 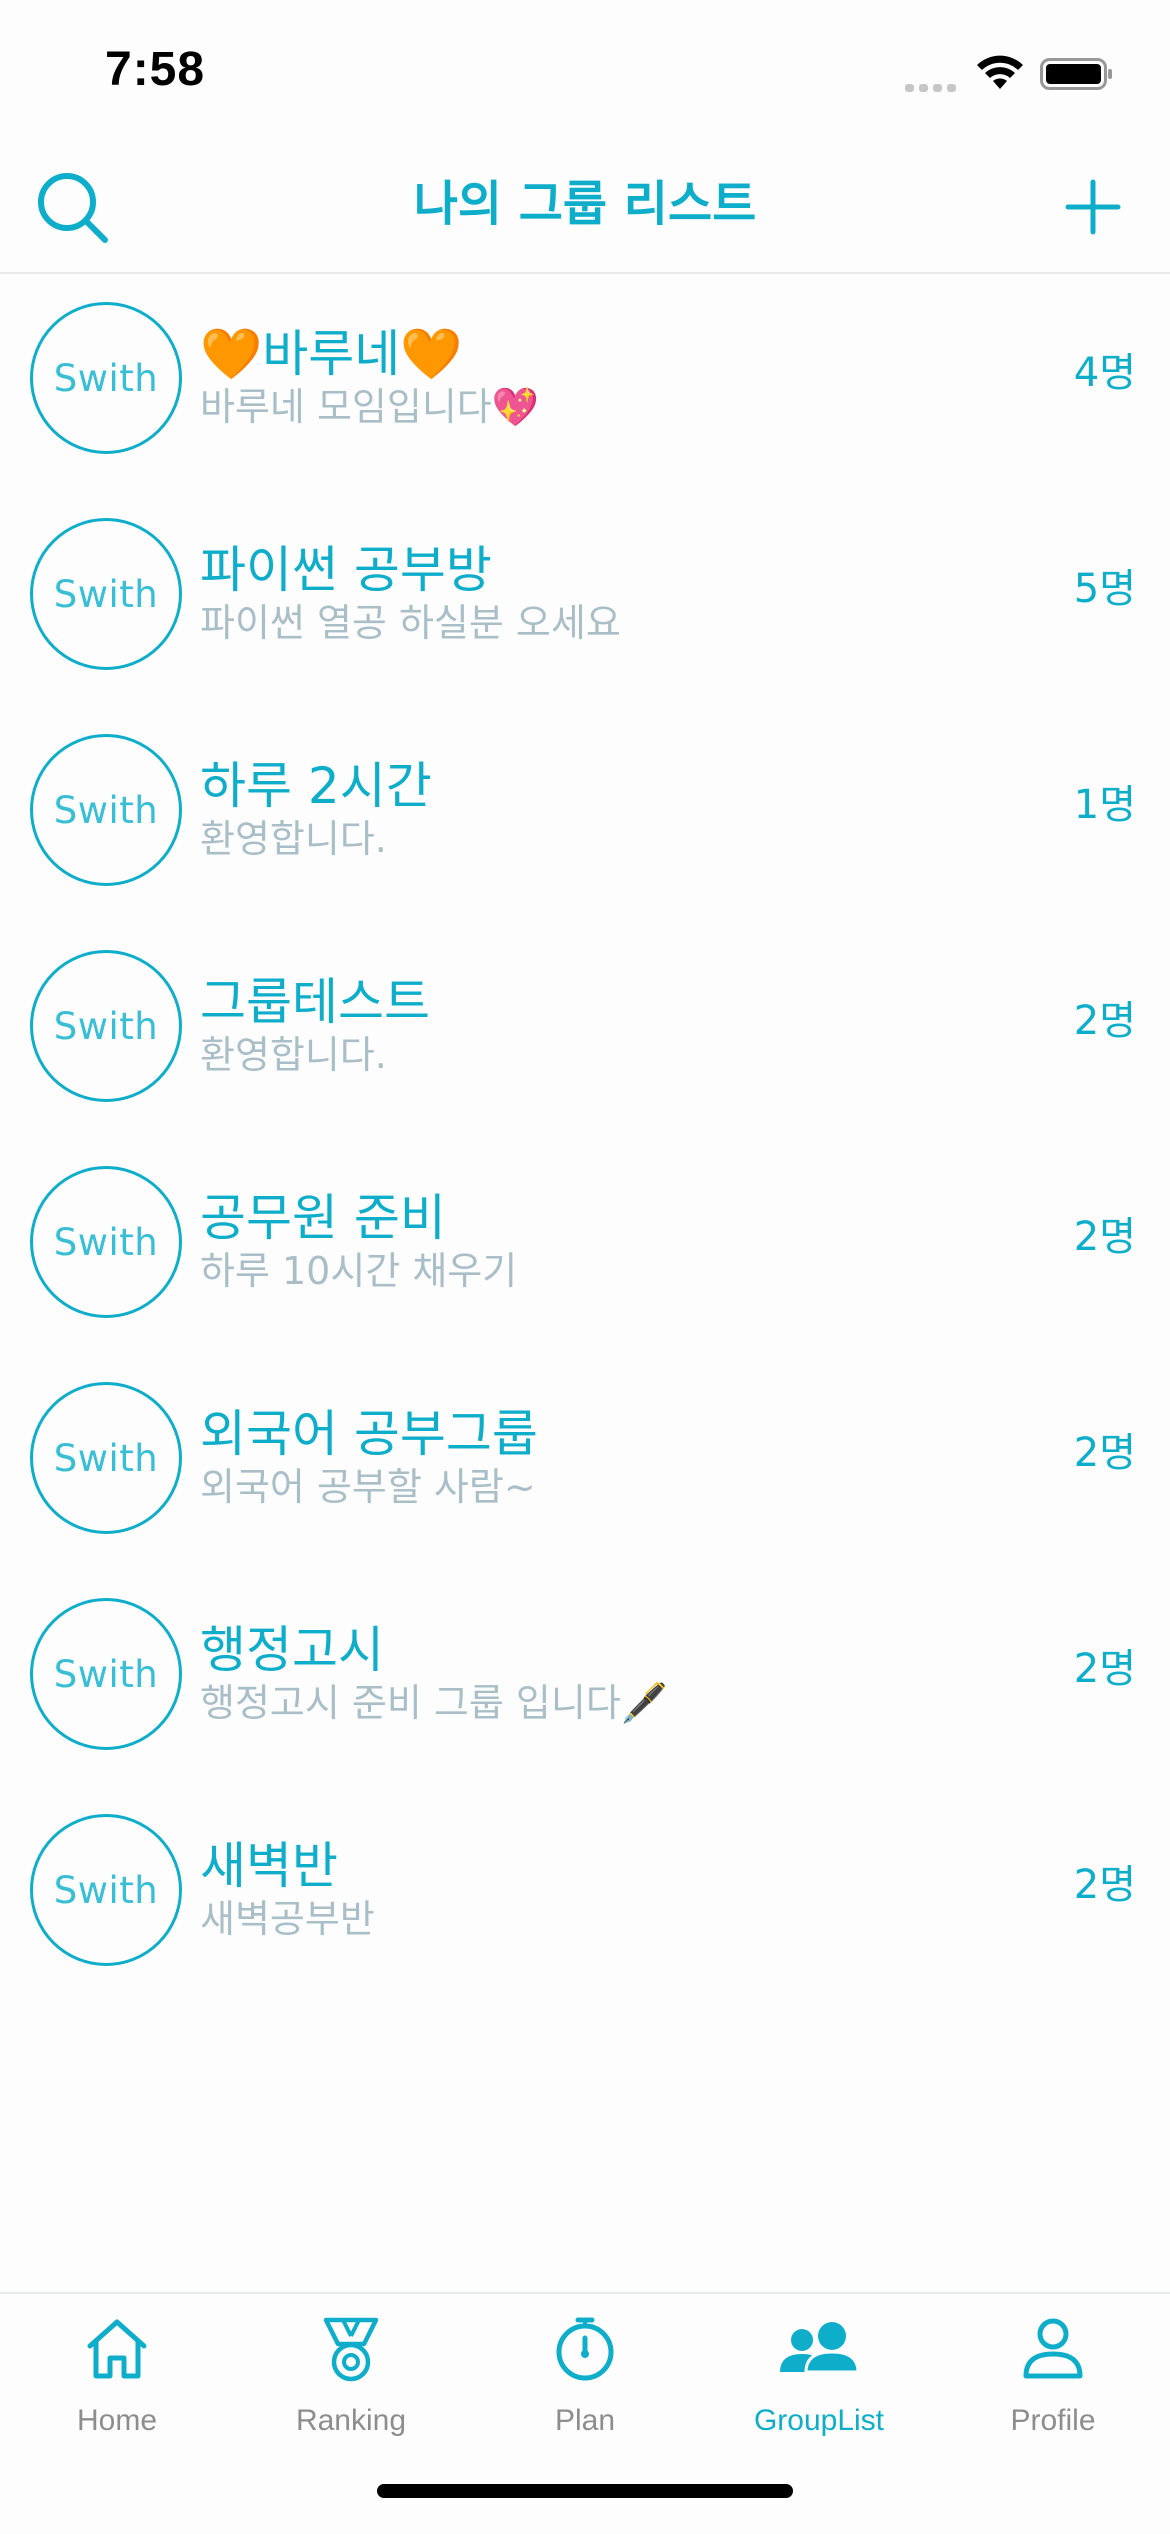 I want to click on medal-icon, so click(x=351, y=2349).